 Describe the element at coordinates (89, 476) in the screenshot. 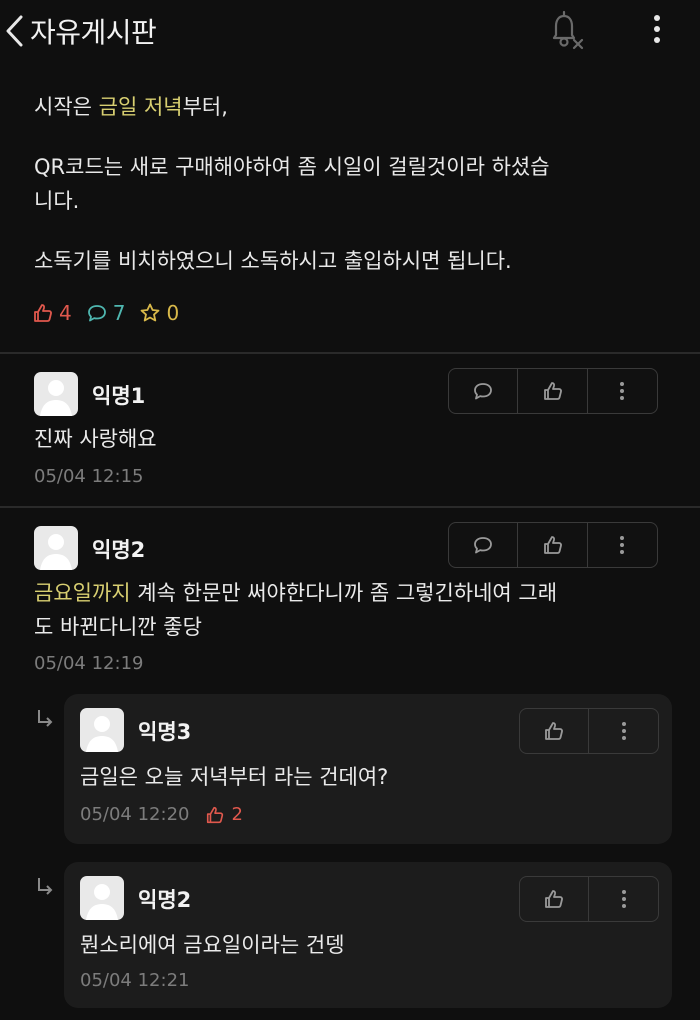

I see `comment-time: 05/04 12:15` at that location.